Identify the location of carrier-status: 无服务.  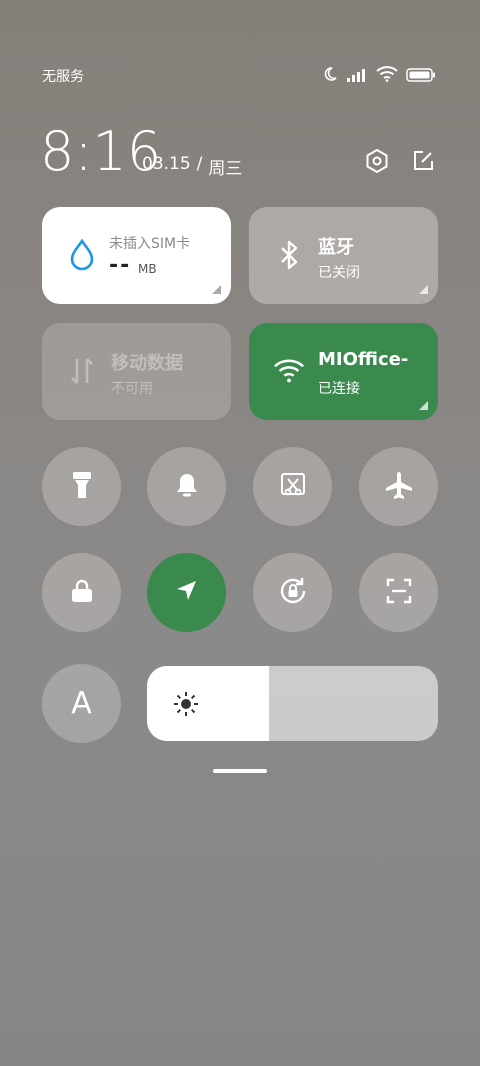
(63, 77).